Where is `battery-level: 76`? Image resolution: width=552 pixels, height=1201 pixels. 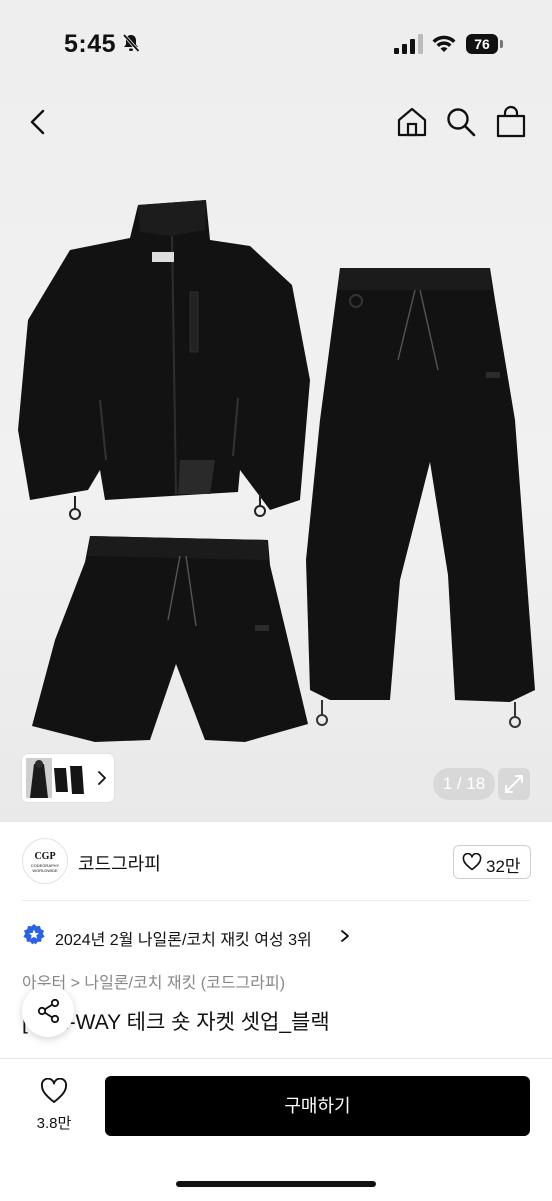
battery-level: 76 is located at coordinates (482, 44).